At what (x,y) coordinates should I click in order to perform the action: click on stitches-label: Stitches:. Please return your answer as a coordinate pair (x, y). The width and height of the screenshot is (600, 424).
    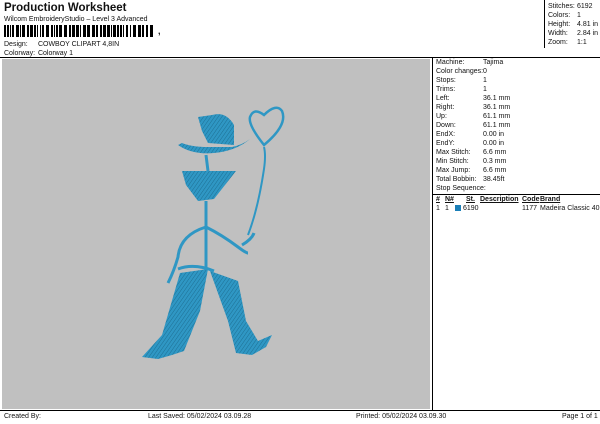
    Looking at the image, I should click on (561, 6).